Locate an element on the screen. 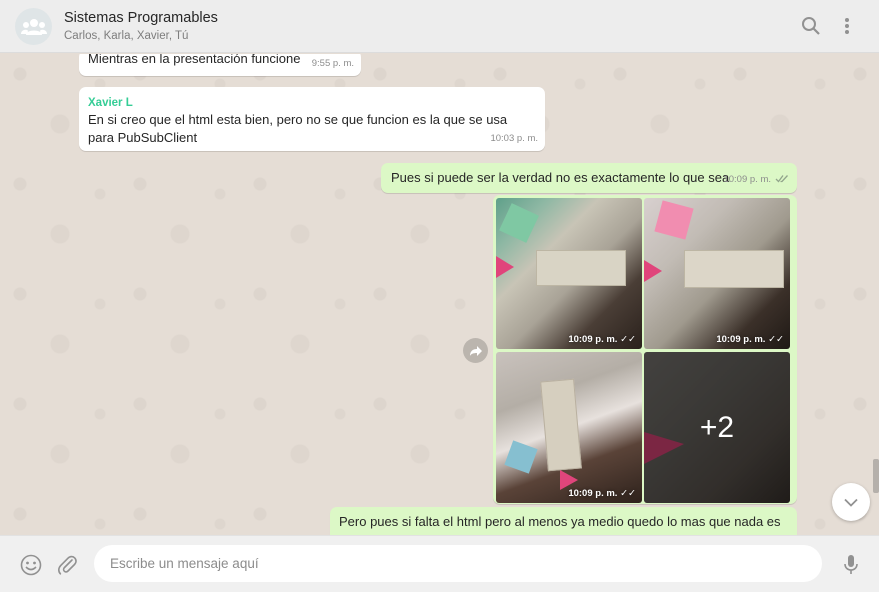 The height and width of the screenshot is (592, 879). voice-message-button is located at coordinates (851, 565).